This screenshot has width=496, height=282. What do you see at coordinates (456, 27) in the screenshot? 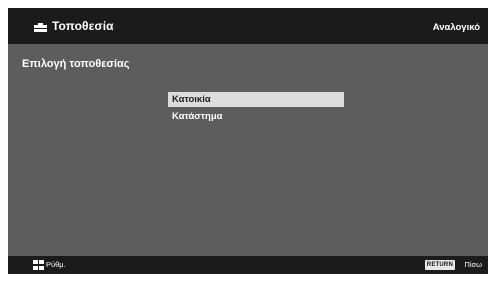
I see `input-mode-label: Αναλογικό` at bounding box center [456, 27].